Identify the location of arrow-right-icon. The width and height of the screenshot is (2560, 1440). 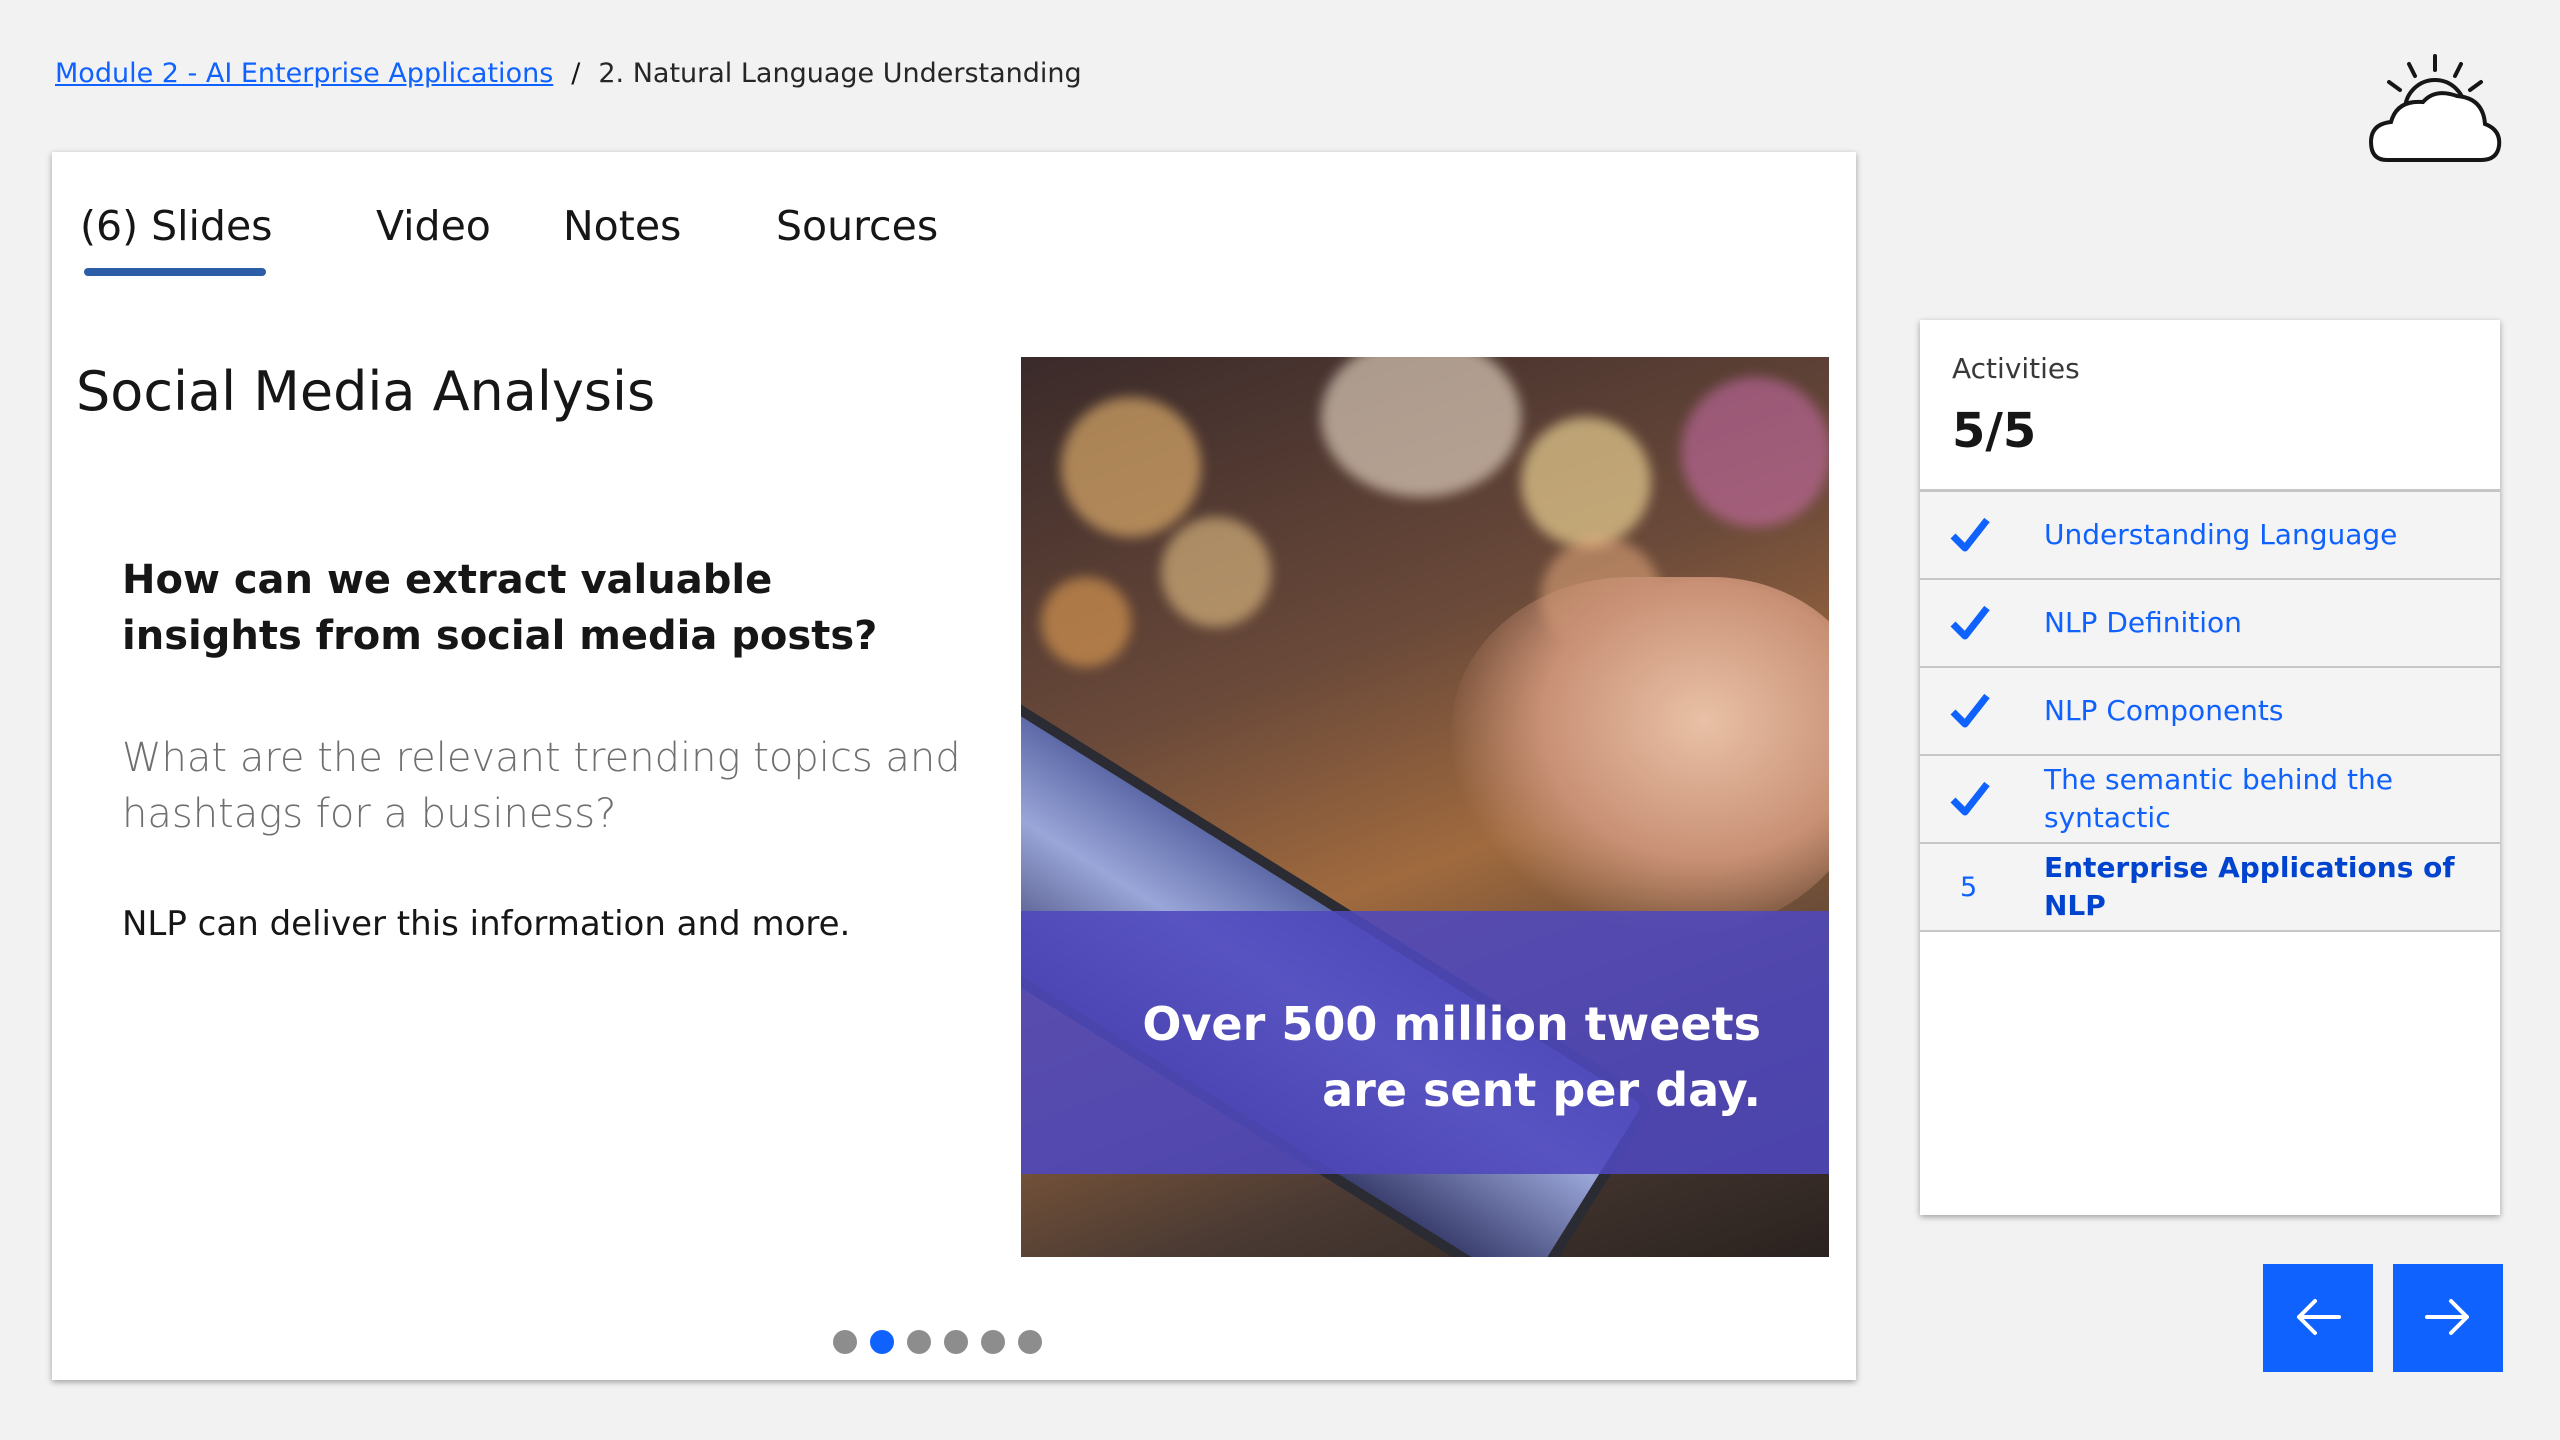
(2448, 1318).